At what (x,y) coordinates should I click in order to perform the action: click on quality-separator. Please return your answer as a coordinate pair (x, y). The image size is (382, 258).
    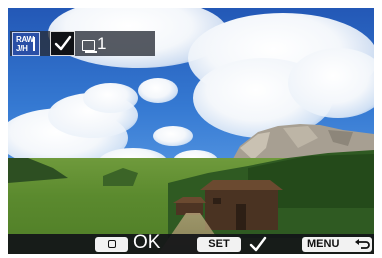
    Looking at the image, I should click on (34, 44).